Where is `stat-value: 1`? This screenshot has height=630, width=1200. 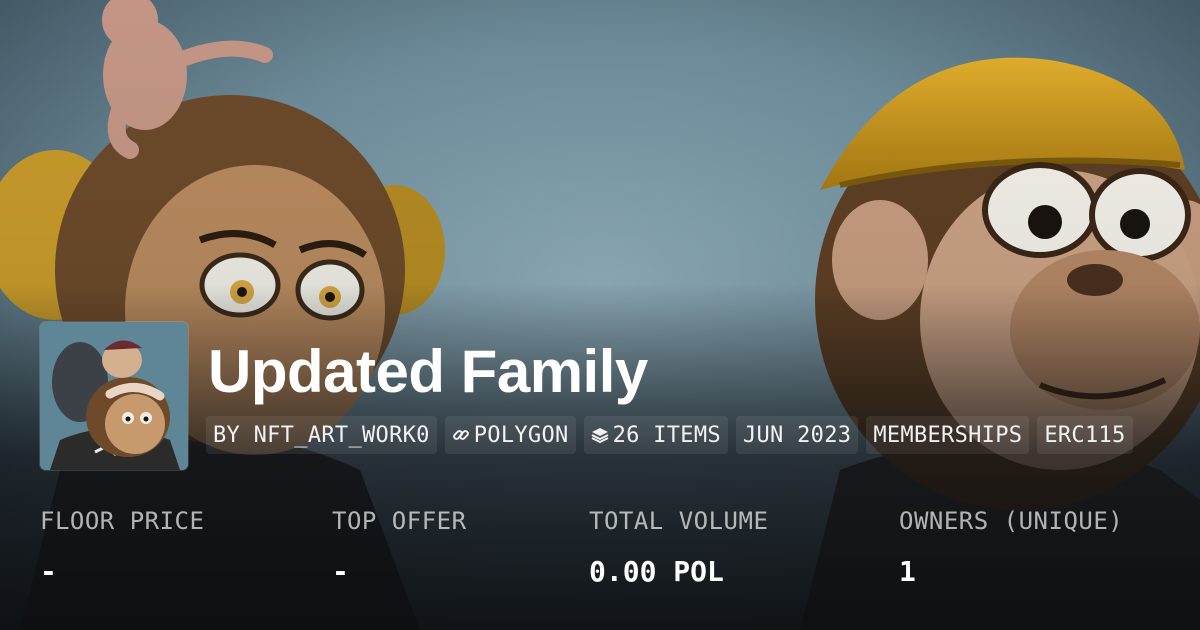 stat-value: 1 is located at coordinates (907, 571).